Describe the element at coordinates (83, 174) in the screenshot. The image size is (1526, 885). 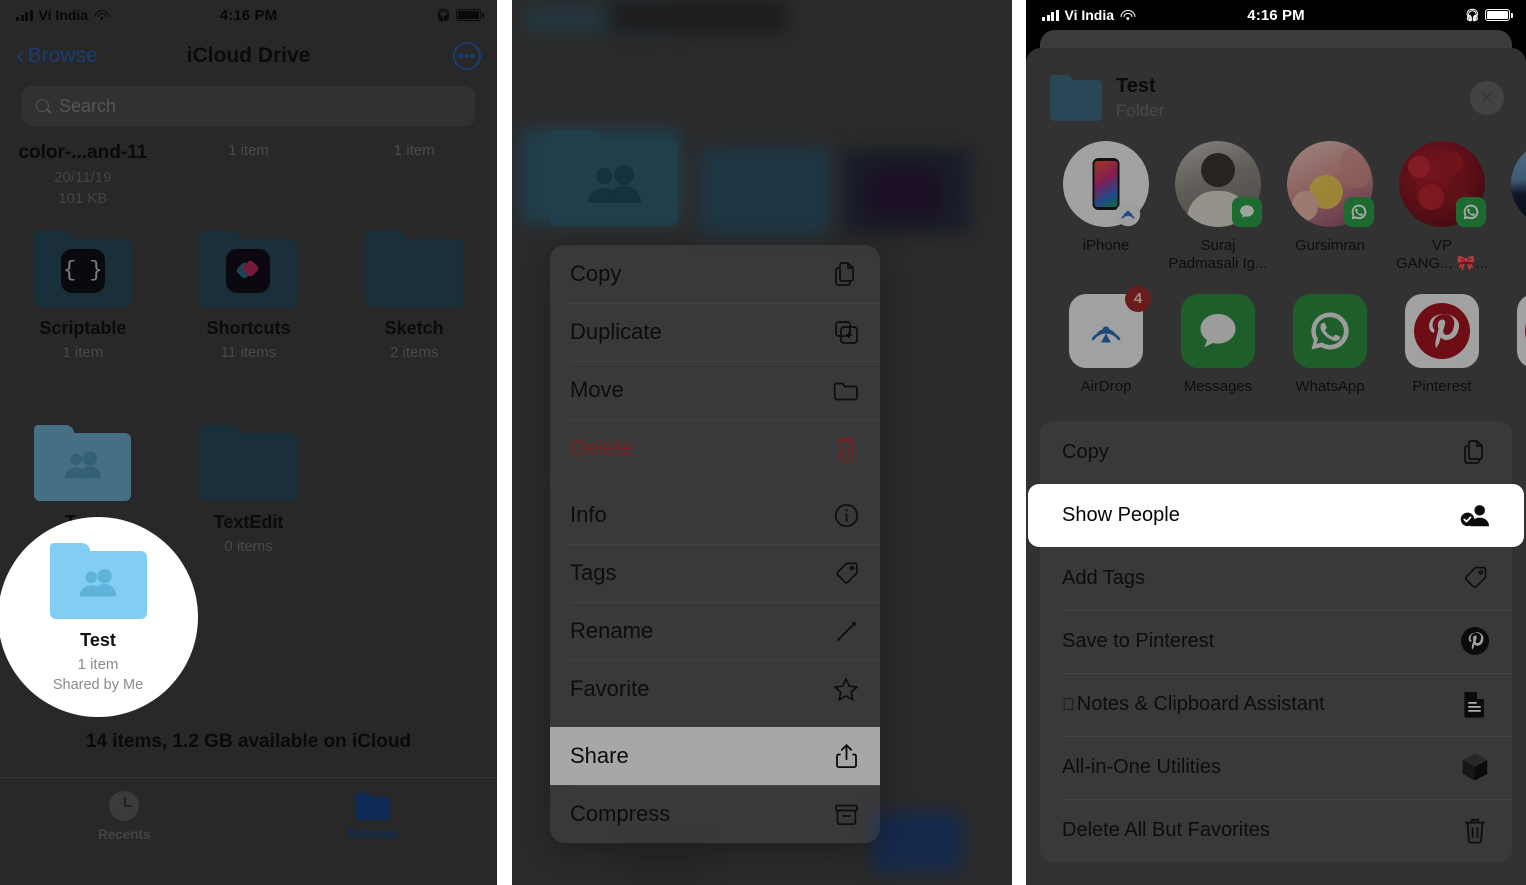
I see `top-row-col1: color-...and-11 20/11/19 101 KB` at that location.